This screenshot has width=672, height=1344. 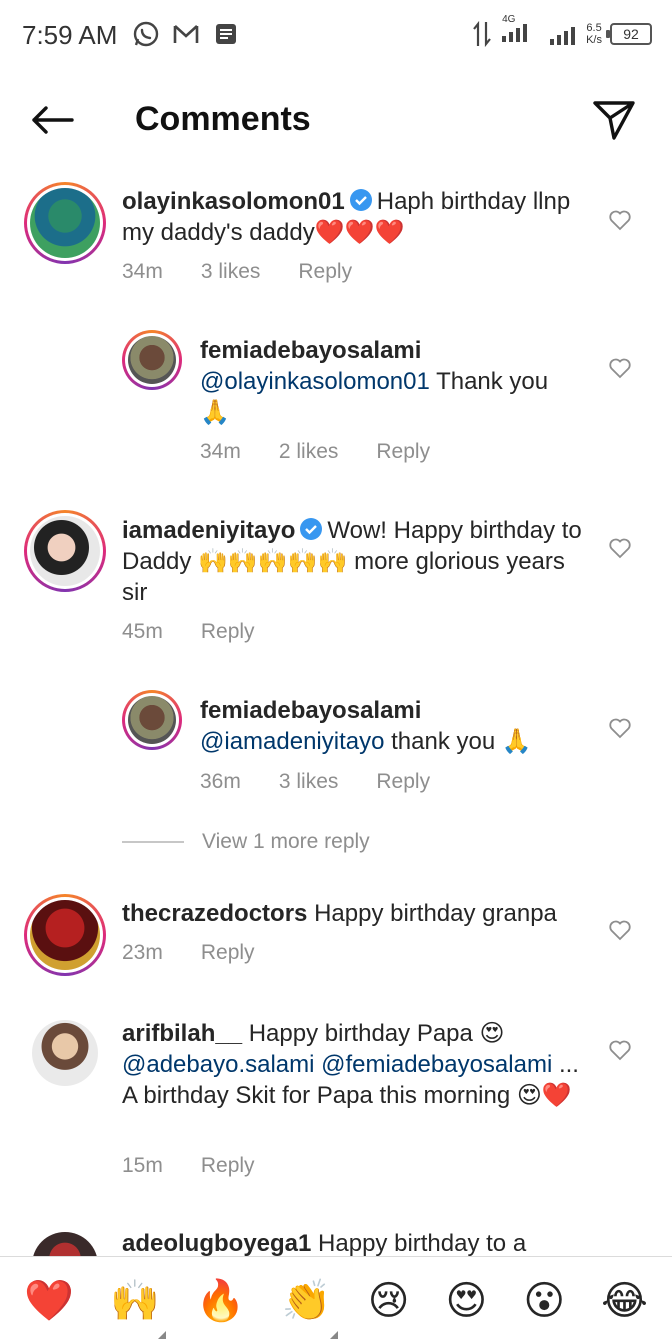 What do you see at coordinates (214, 913) in the screenshot?
I see `username: thecrazedoctors` at bounding box center [214, 913].